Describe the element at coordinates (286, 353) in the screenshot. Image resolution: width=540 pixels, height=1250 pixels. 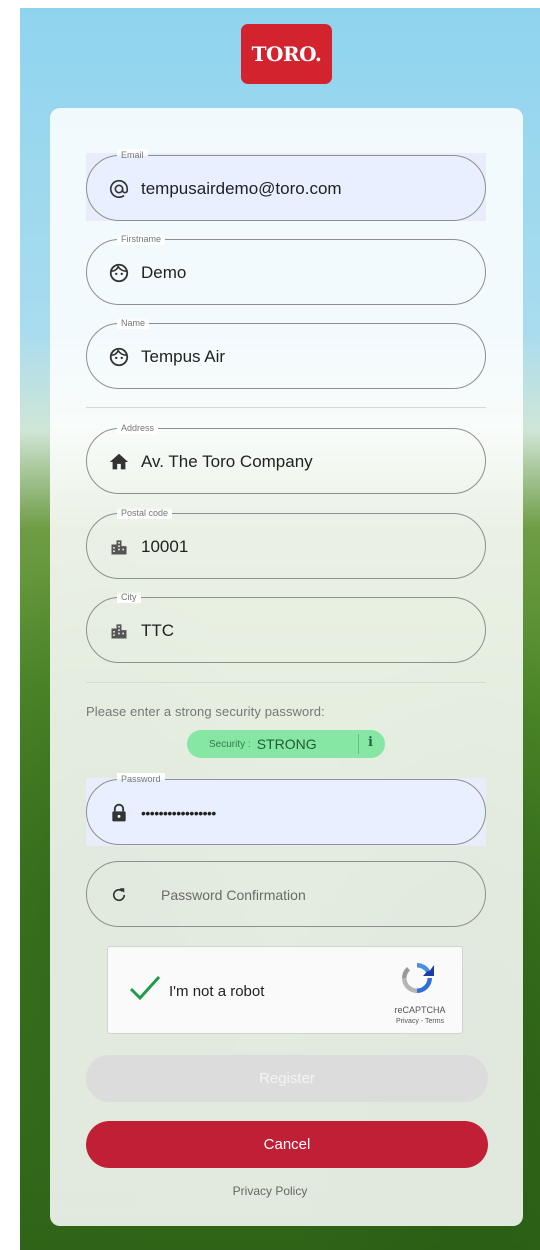
I see `name-field: Name Tempus Air` at that location.